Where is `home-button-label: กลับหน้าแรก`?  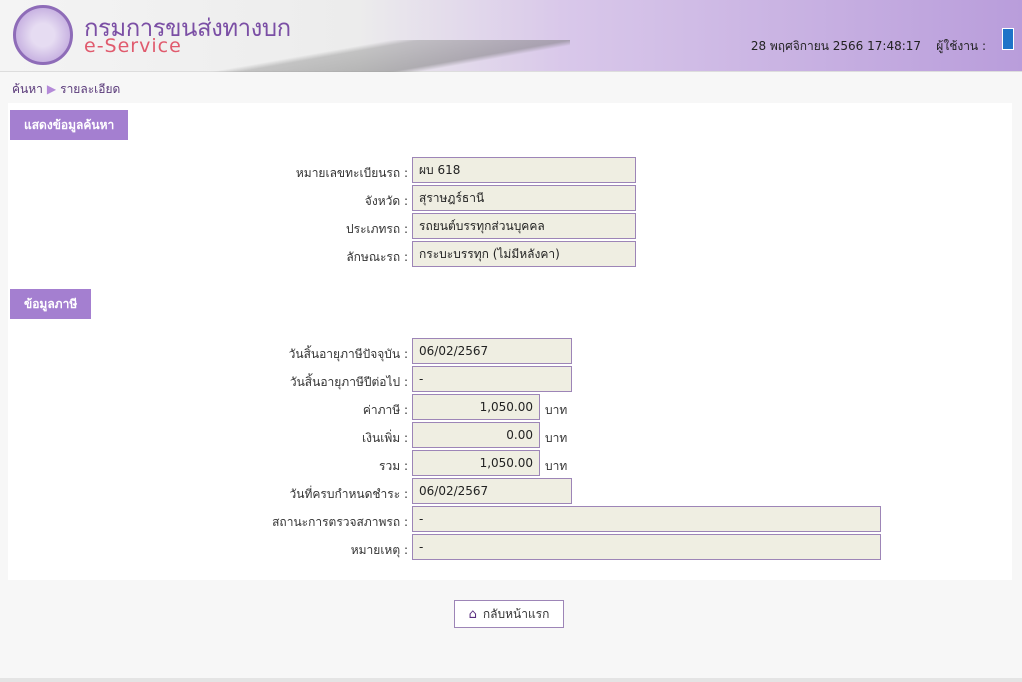 home-button-label: กลับหน้าแรก is located at coordinates (516, 613).